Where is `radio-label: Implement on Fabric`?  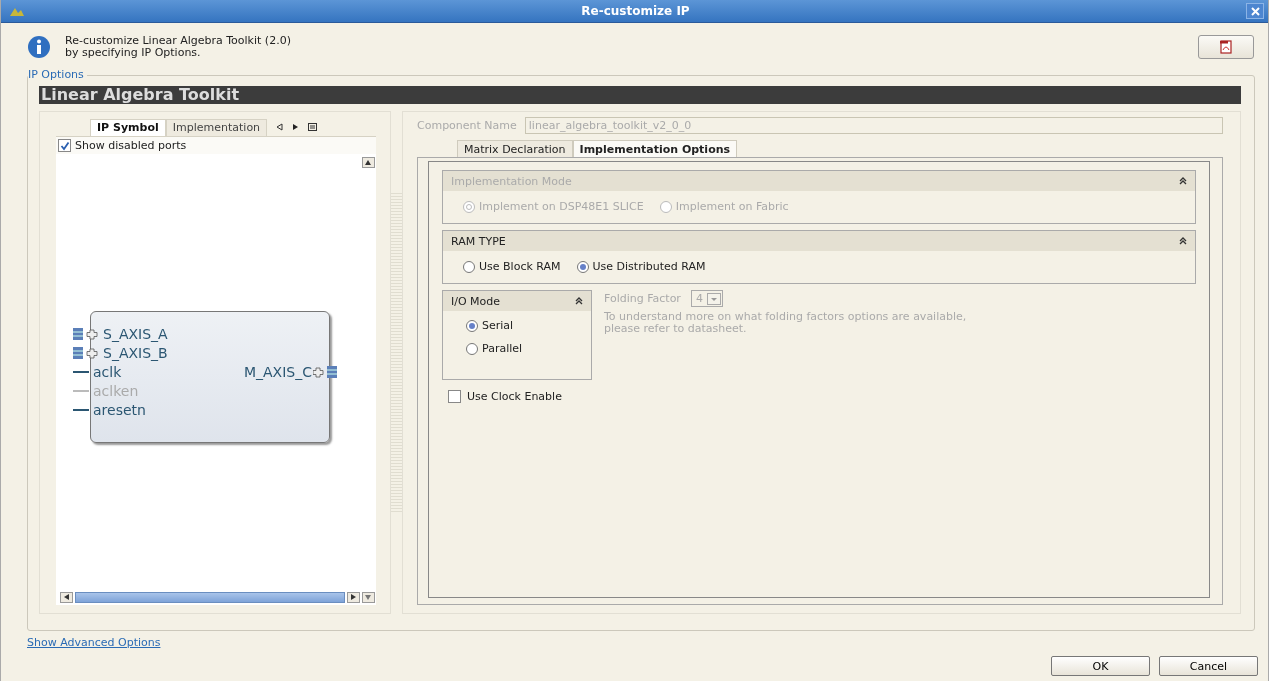 radio-label: Implement on Fabric is located at coordinates (732, 206).